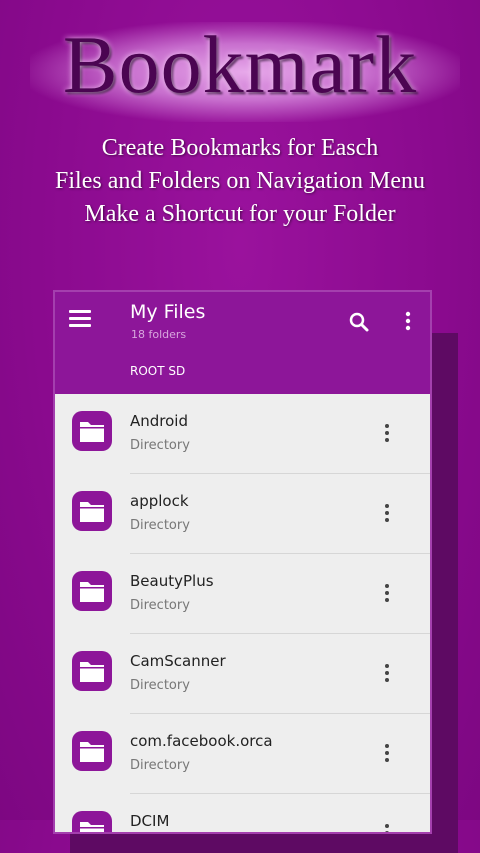 Image resolution: width=480 pixels, height=853 pixels. I want to click on promo-line-1: Create Bookmarks for Easch, so click(240, 148).